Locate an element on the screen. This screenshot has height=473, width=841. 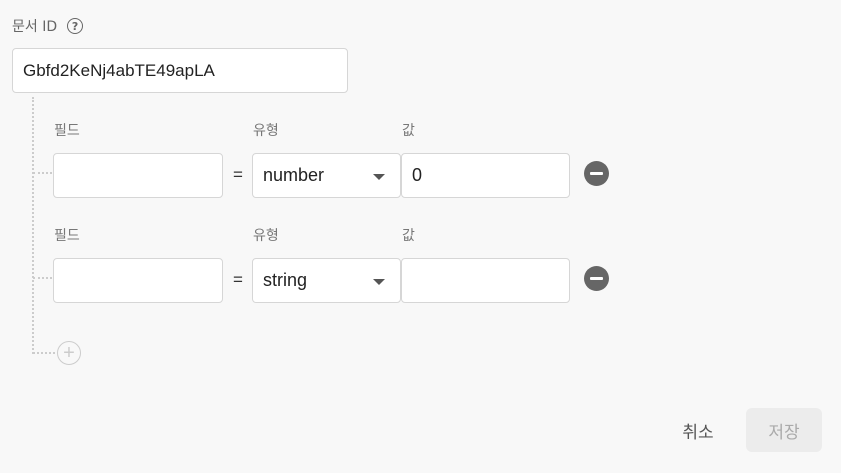
plus-circle-icon: + is located at coordinates (69, 353).